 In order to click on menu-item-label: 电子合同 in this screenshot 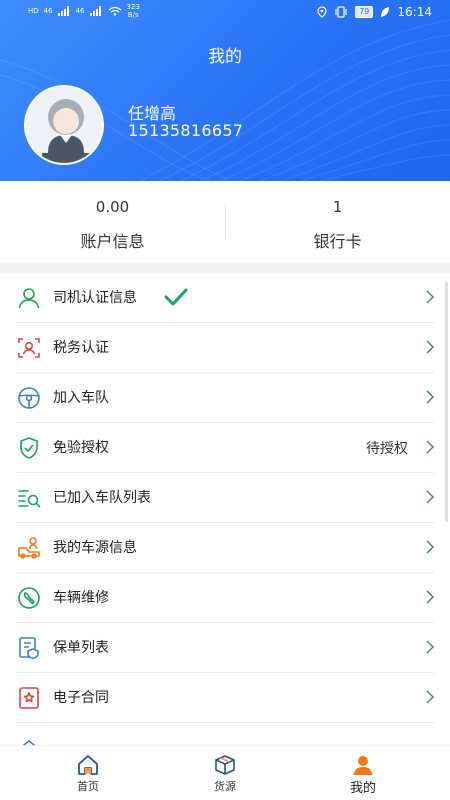, I will do `click(81, 698)`.